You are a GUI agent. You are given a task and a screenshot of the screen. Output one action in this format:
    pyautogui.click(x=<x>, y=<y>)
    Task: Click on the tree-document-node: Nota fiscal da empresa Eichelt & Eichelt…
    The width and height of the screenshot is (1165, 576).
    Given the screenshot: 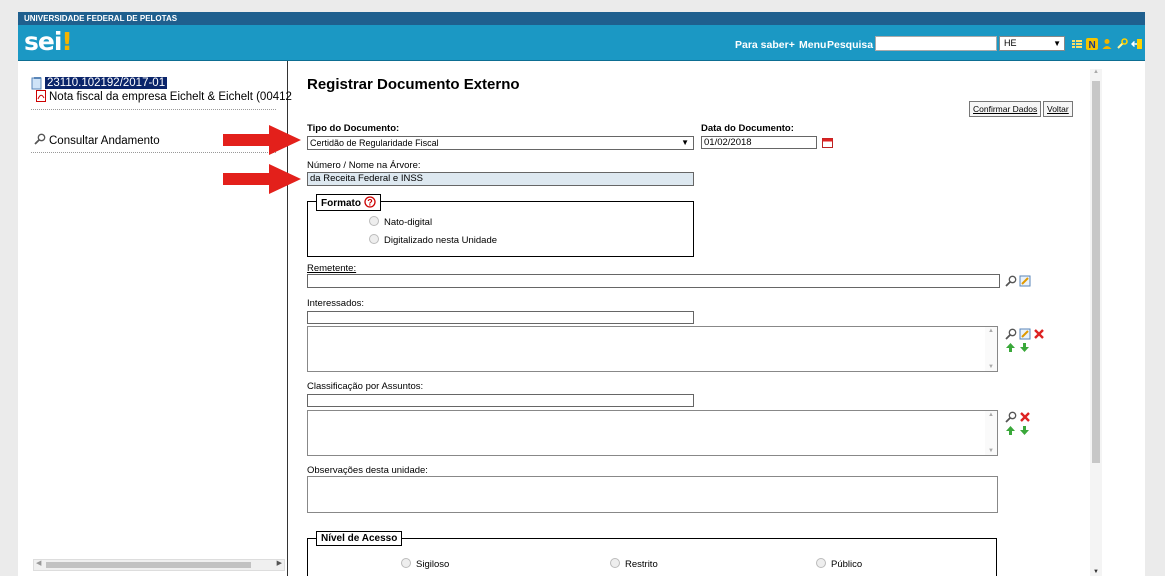 What is the action you would take?
    pyautogui.click(x=163, y=96)
    